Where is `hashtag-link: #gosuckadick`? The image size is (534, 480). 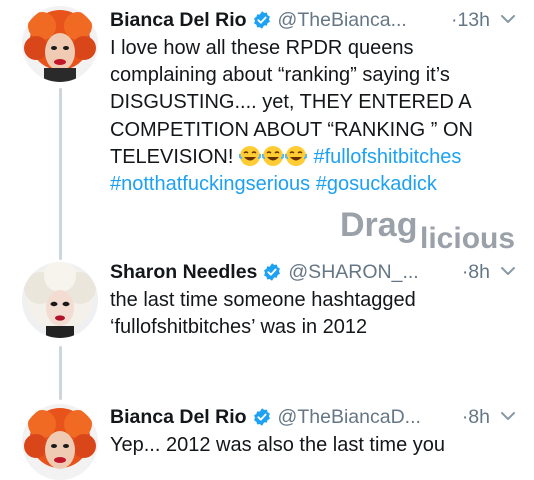
hashtag-link: #gosuckadick is located at coordinates (376, 184).